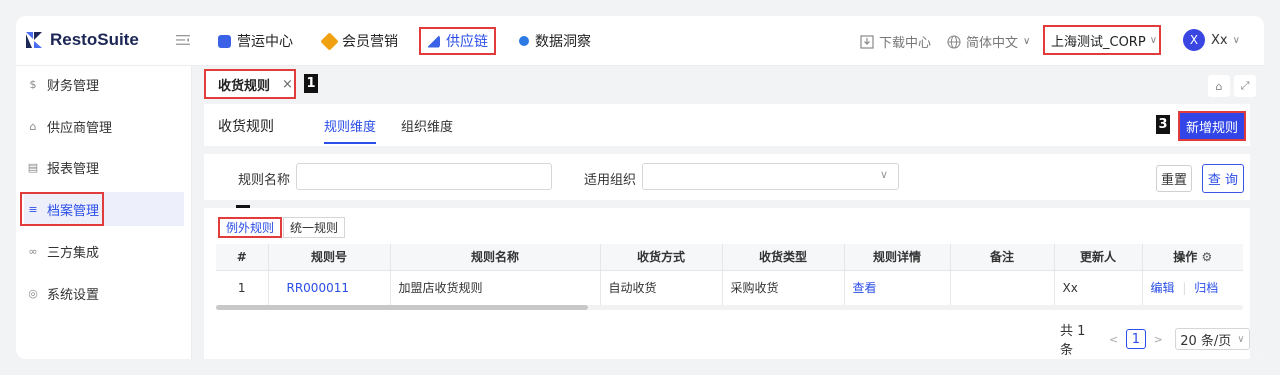  What do you see at coordinates (250, 227) in the screenshot?
I see `tab-exception-rules: 例外规则` at bounding box center [250, 227].